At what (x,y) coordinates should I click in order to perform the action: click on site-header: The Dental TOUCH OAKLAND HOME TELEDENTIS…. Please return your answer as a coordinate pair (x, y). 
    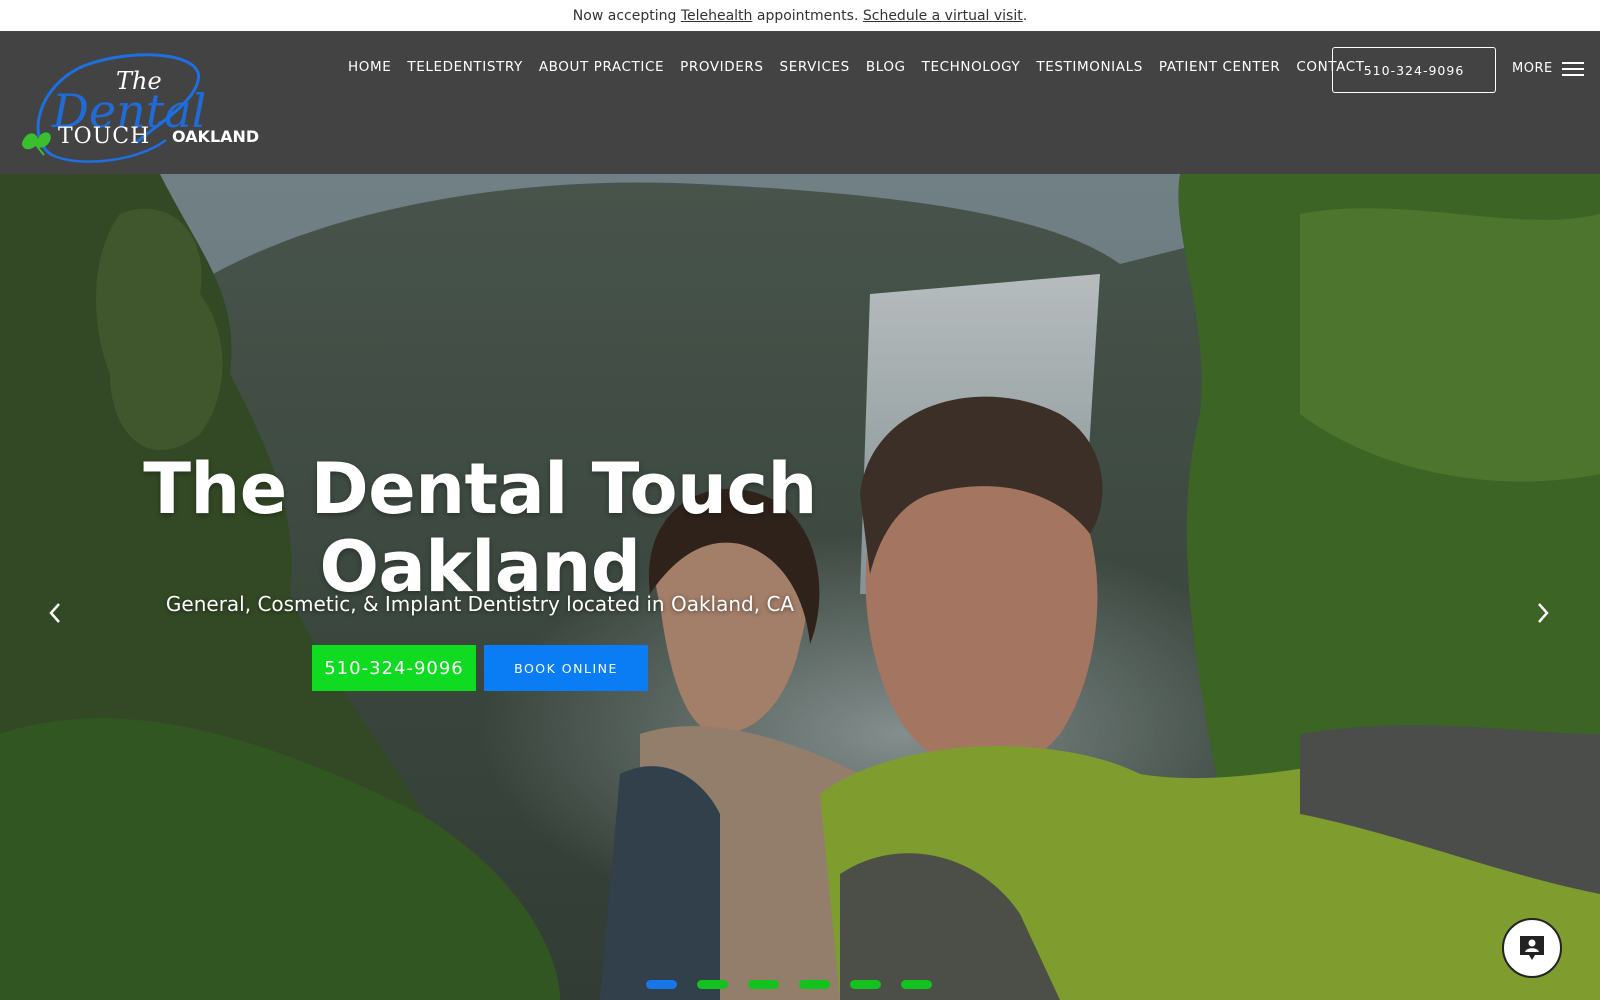
    Looking at the image, I should click on (800, 102).